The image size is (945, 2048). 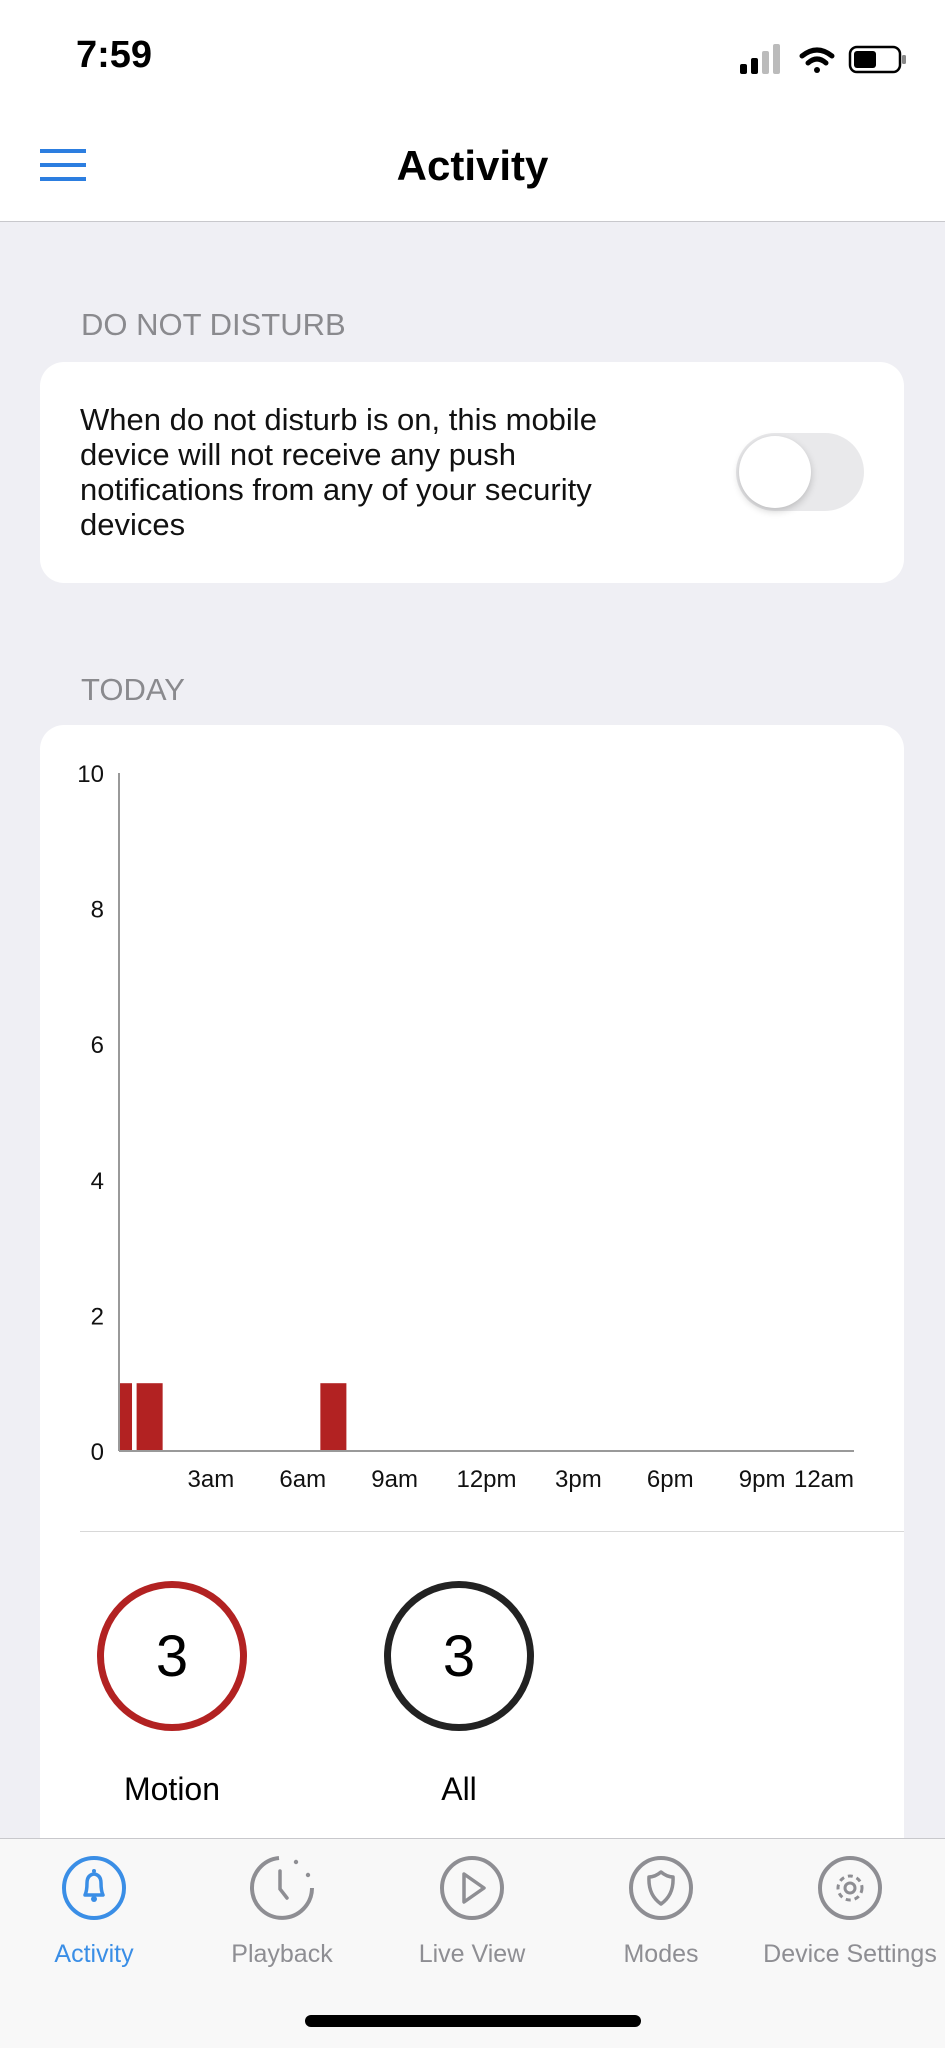 I want to click on y-tick-label: 4, so click(x=97, y=1181).